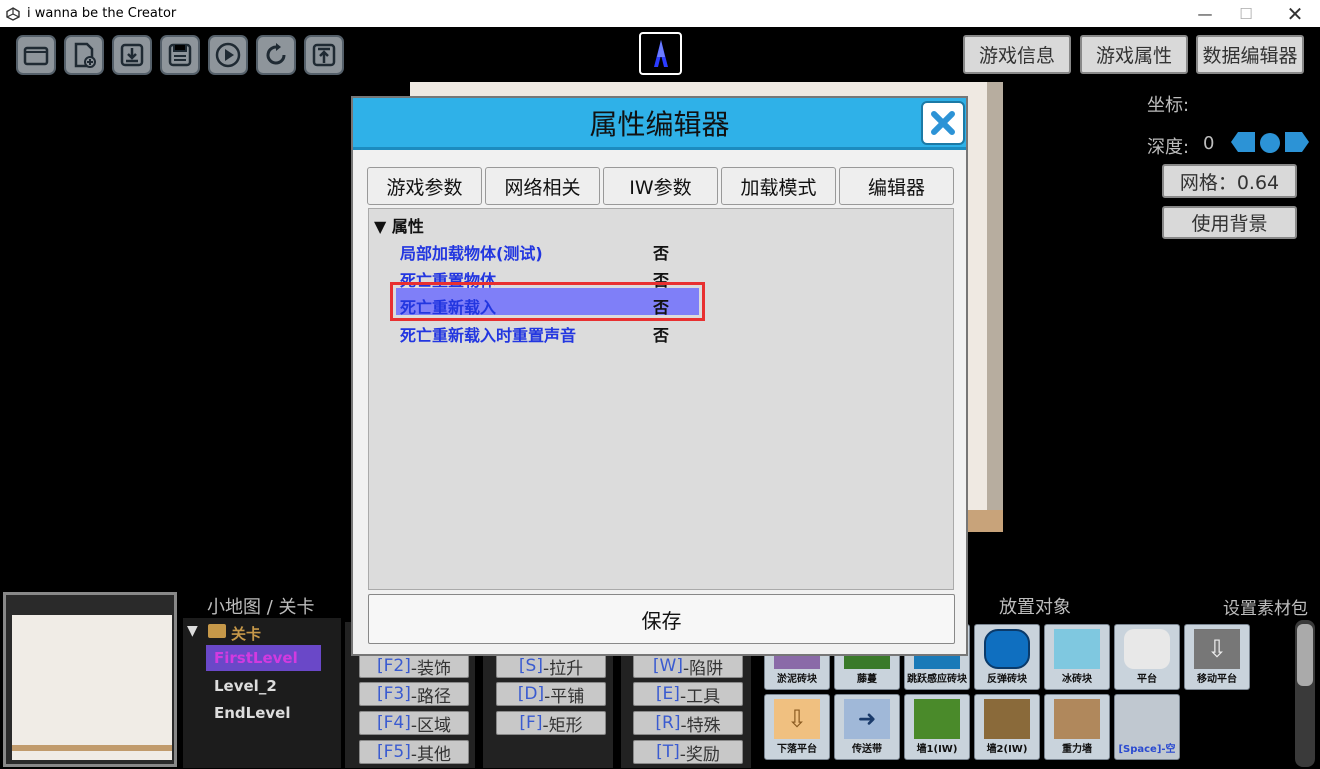  I want to click on import-button, so click(132, 55).